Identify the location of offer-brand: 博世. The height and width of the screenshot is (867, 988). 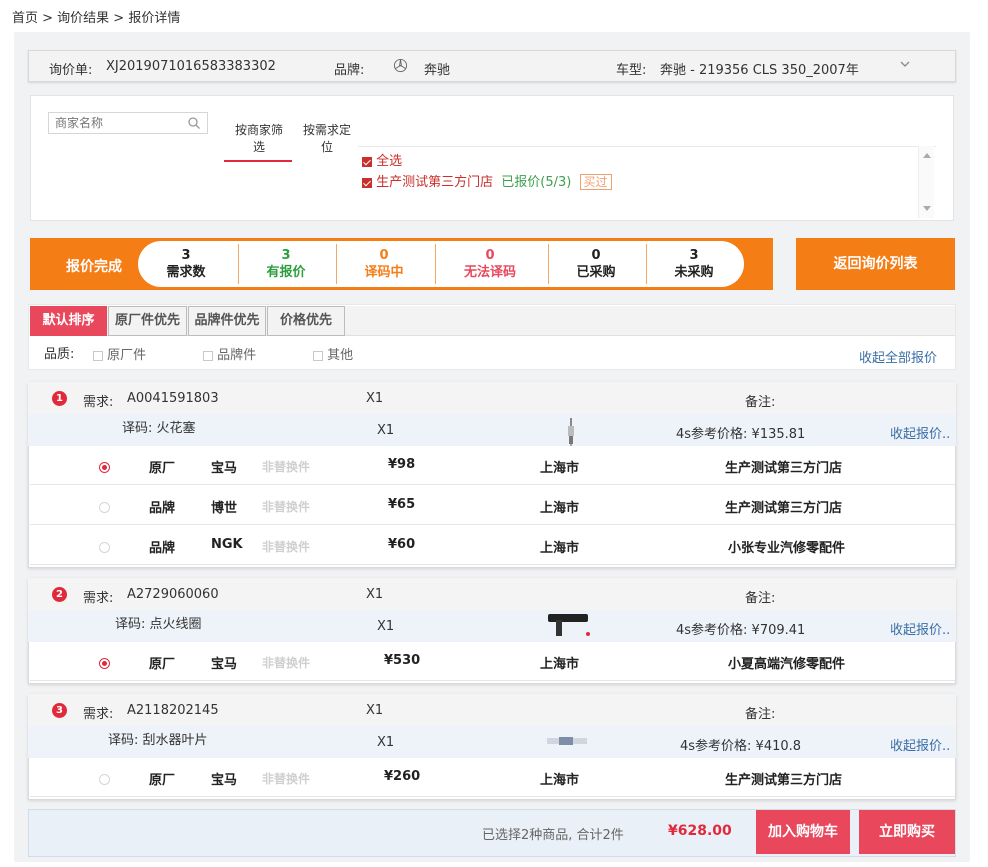
(224, 508).